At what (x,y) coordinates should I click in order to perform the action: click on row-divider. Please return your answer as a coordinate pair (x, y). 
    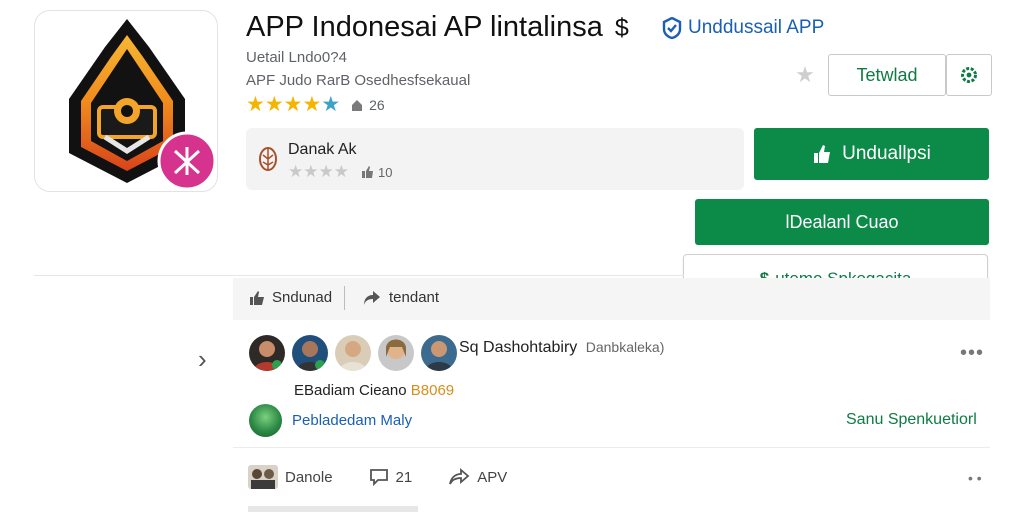
    Looking at the image, I should click on (611, 447).